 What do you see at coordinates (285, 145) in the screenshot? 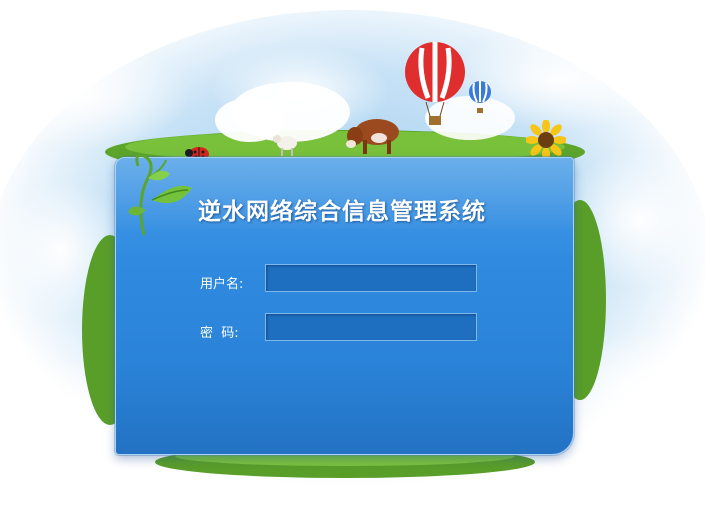
I see `sheep-icon` at bounding box center [285, 145].